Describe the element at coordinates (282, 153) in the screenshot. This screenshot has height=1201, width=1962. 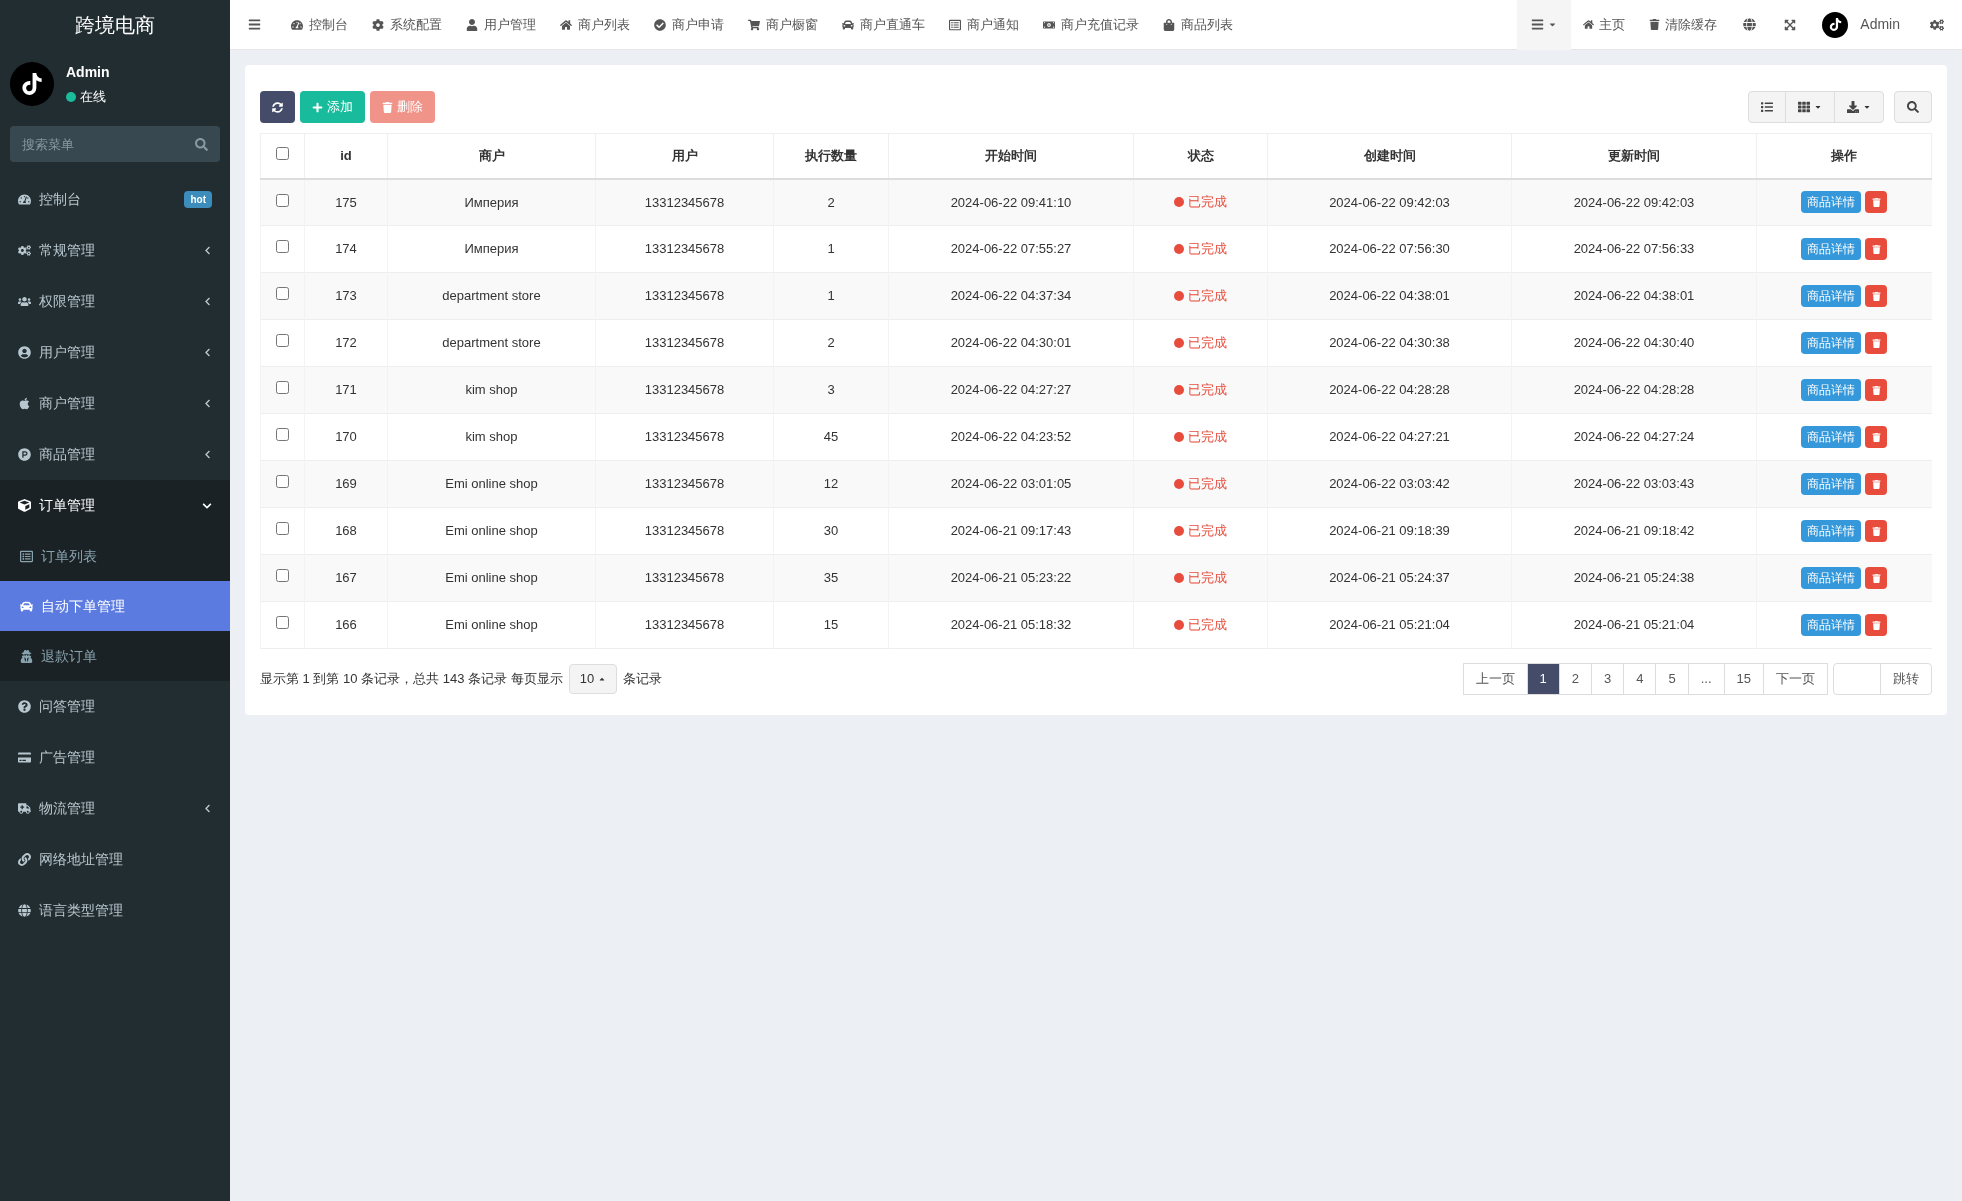
I see `select-all-checkbox` at that location.